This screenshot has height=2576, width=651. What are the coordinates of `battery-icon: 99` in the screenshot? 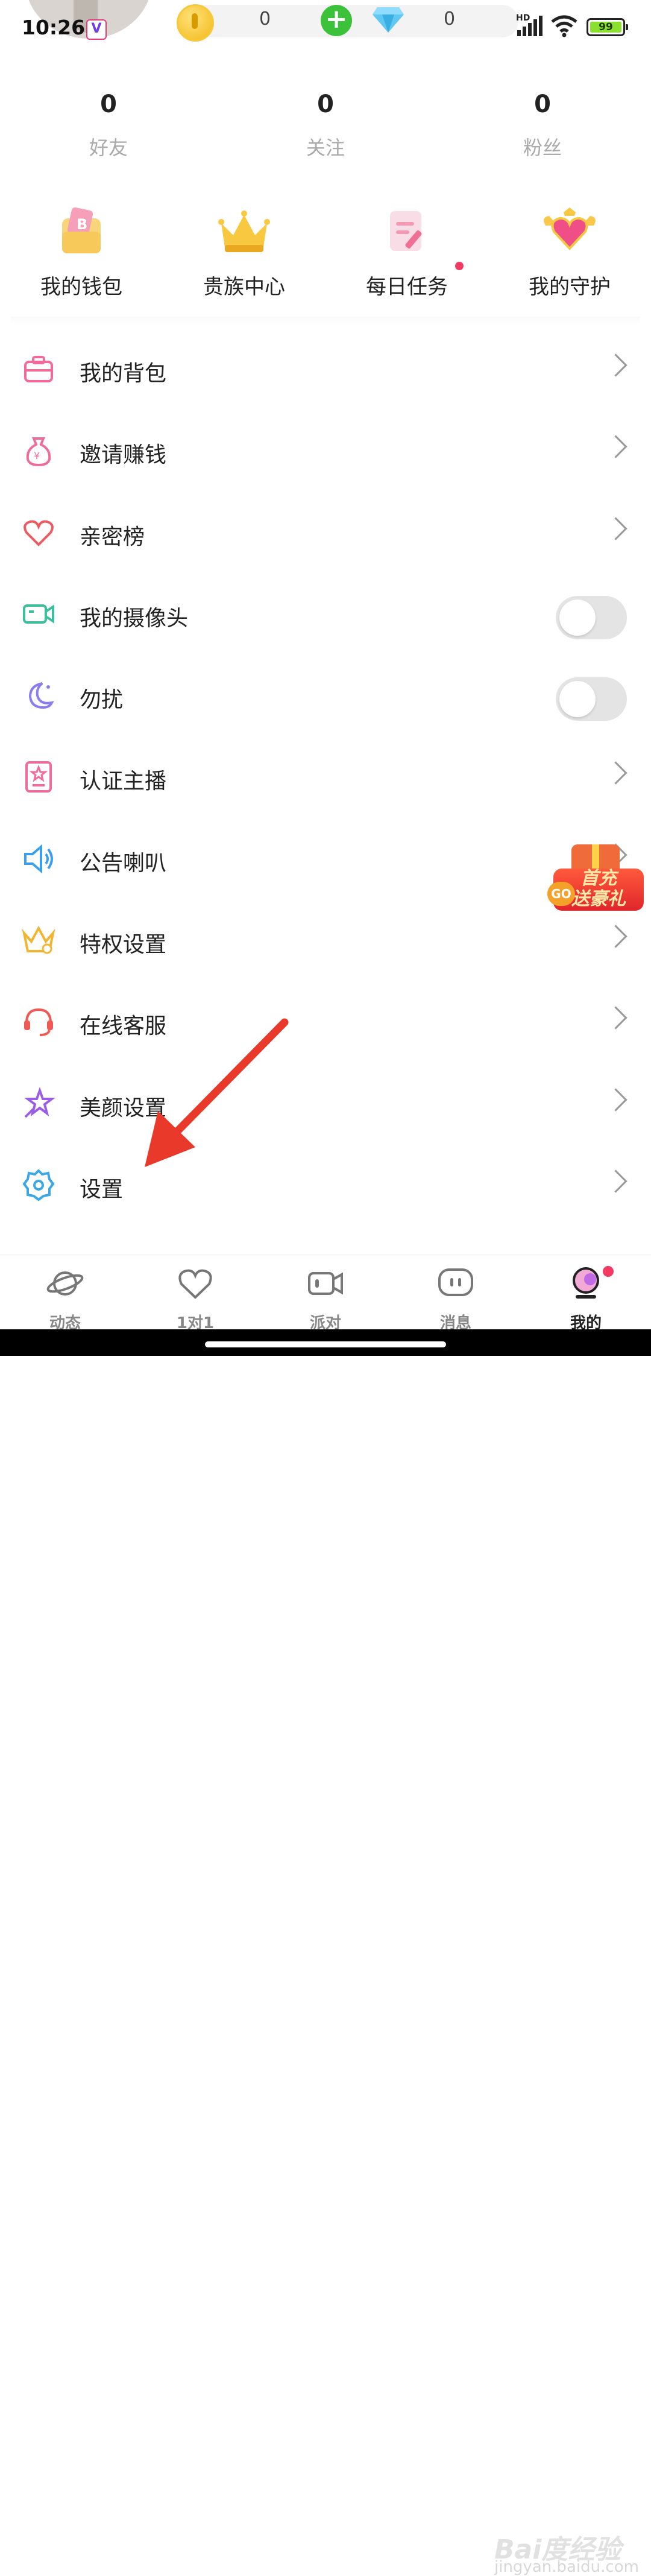 It's located at (607, 27).